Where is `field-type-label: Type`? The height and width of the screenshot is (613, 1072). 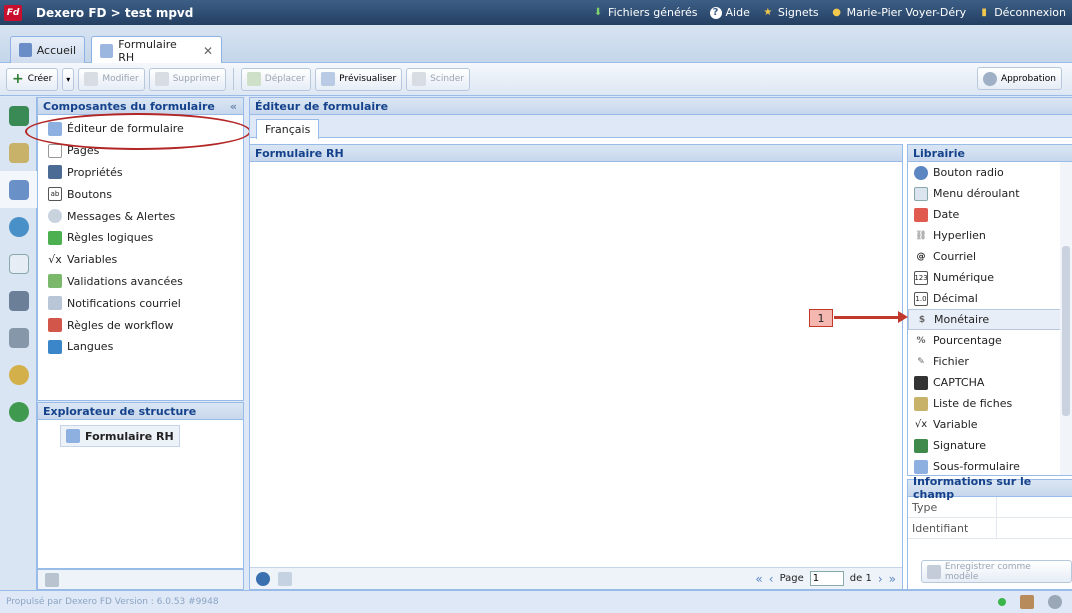 field-type-label: Type is located at coordinates (952, 507).